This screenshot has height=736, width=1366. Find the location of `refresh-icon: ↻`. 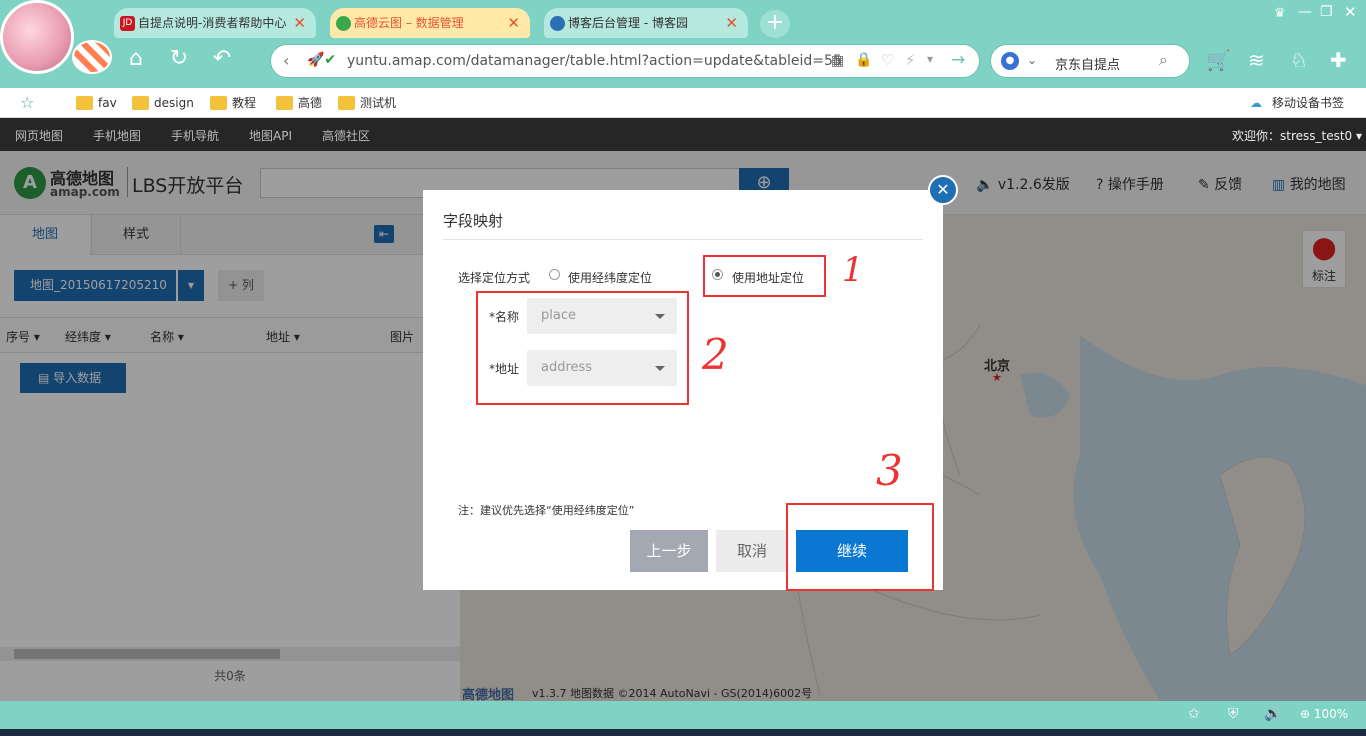

refresh-icon: ↻ is located at coordinates (179, 59).